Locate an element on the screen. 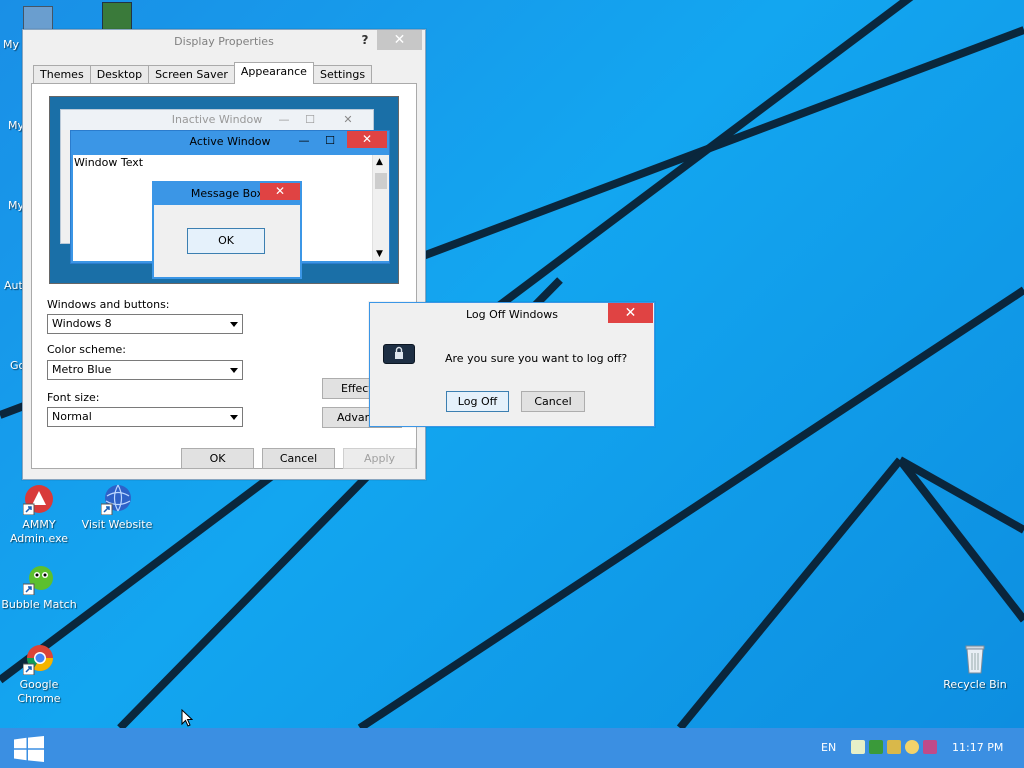 This screenshot has width=1024, height=768. preview-inactive-title: Inactive Window is located at coordinates (217, 119).